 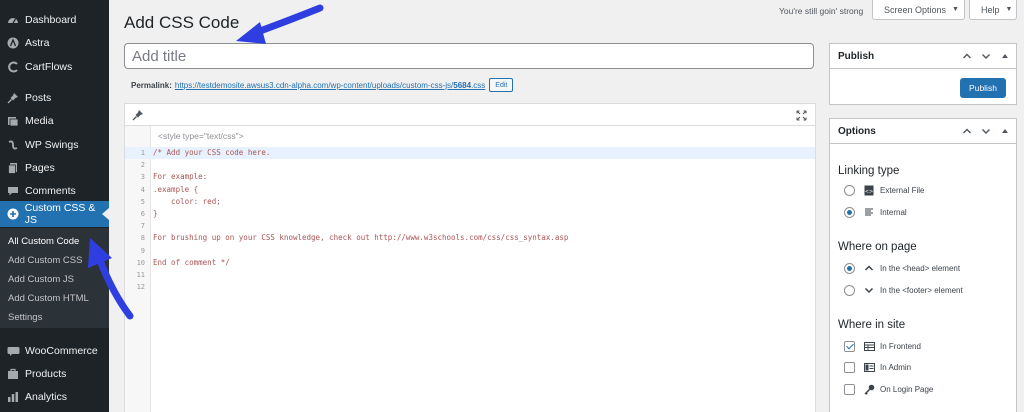 What do you see at coordinates (923, 131) in the screenshot?
I see `options-box-header: Options` at bounding box center [923, 131].